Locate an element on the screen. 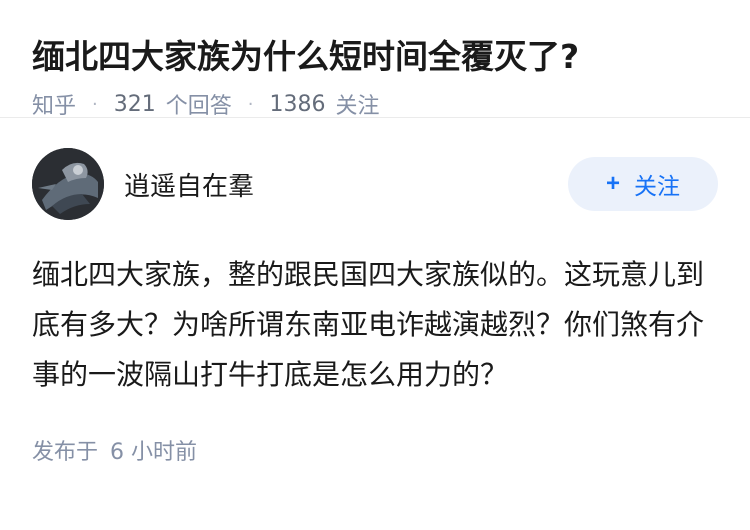 The width and height of the screenshot is (750, 530). source-label: 知乎 is located at coordinates (54, 104).